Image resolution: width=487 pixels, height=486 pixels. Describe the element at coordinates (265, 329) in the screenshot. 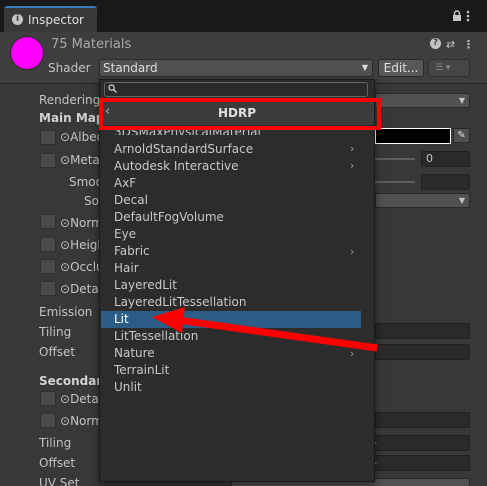

I see `annotation-arrow` at that location.